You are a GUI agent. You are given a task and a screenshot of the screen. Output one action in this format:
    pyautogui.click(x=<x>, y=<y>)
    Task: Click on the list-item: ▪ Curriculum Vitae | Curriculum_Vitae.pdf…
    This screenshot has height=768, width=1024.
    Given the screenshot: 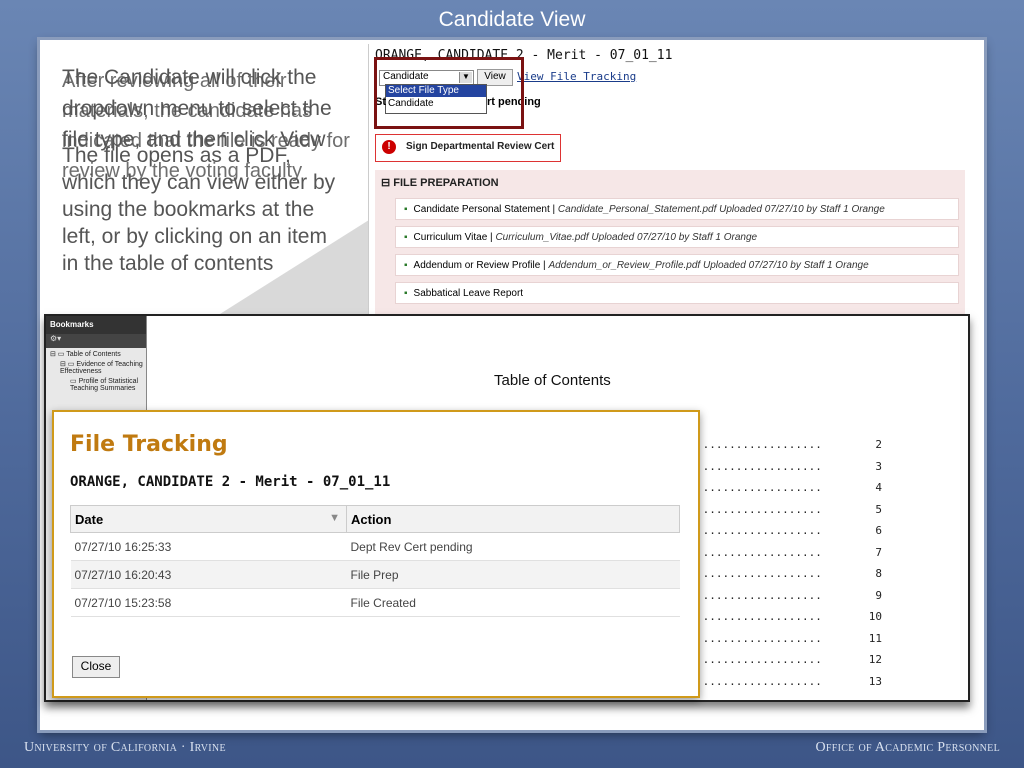 What is the action you would take?
    pyautogui.click(x=677, y=237)
    